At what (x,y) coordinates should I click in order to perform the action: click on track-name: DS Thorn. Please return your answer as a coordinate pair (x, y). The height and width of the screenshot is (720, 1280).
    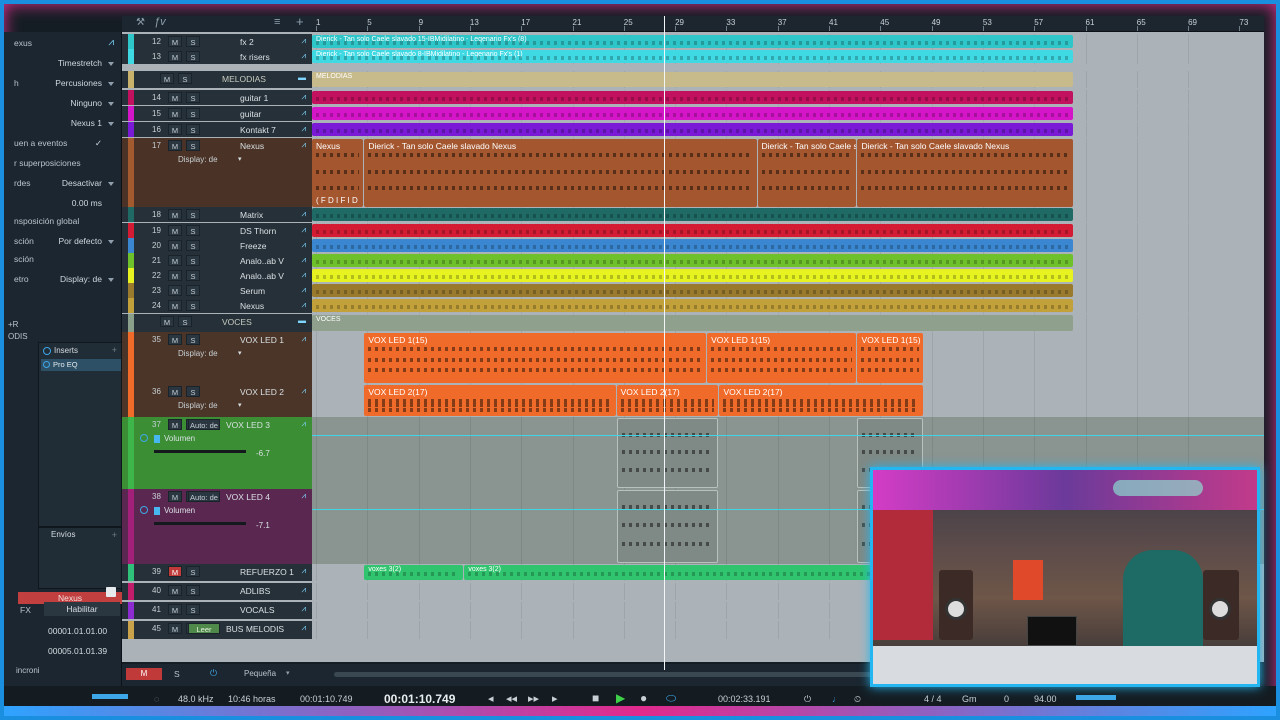
    Looking at the image, I should click on (258, 231).